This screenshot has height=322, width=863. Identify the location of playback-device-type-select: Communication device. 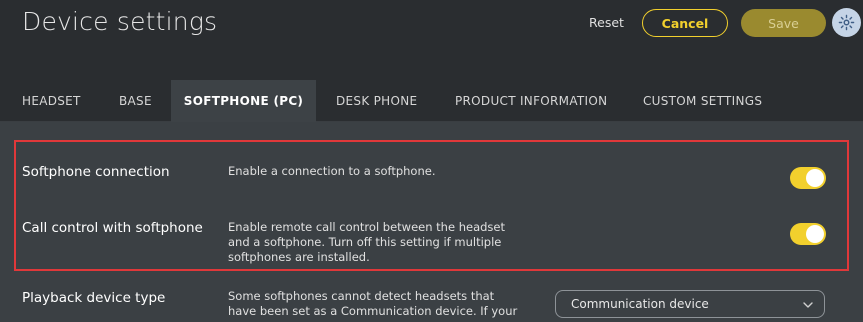
(690, 304).